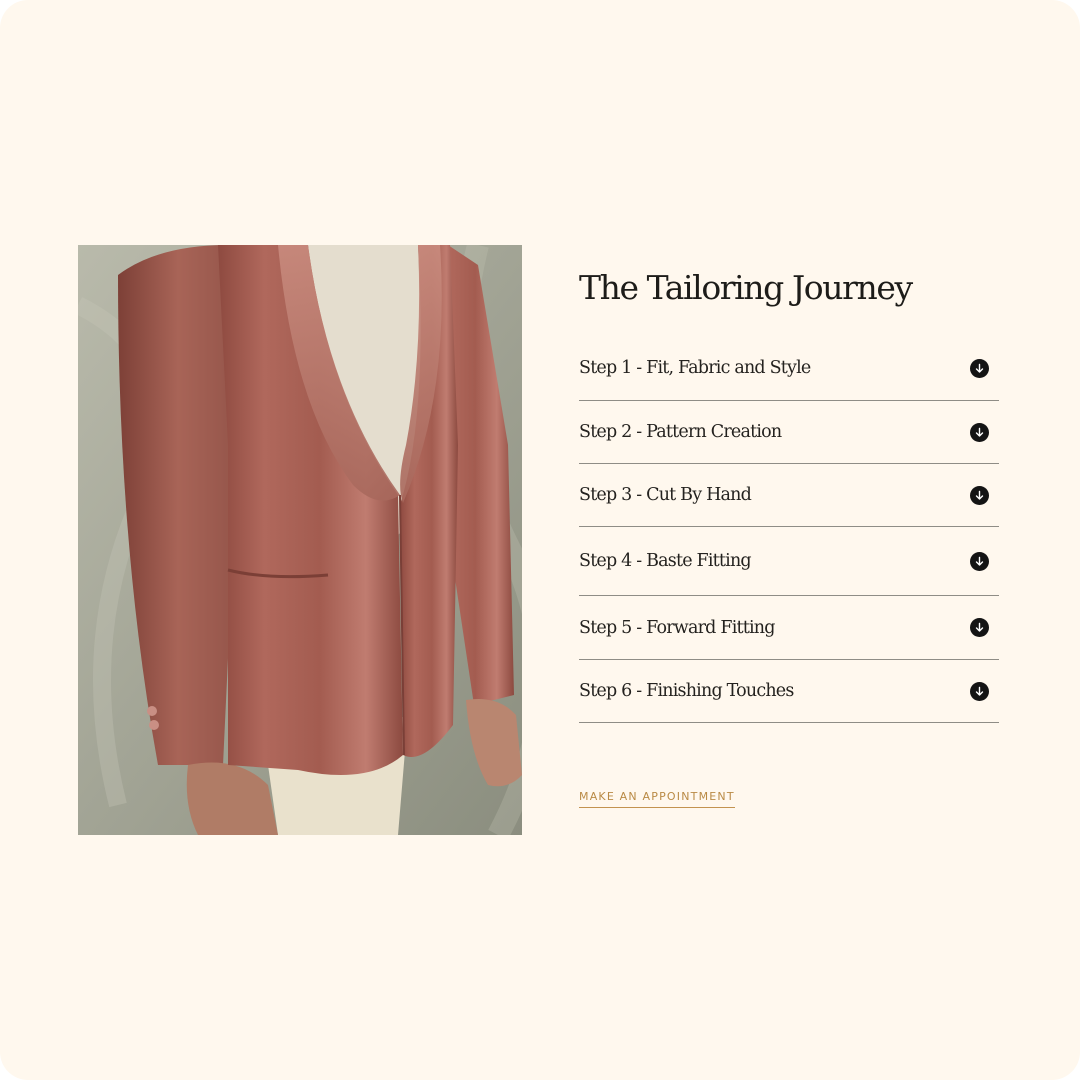  I want to click on accordion-step-1: Step 1 - Fit, Fabric and Style, so click(789, 368).